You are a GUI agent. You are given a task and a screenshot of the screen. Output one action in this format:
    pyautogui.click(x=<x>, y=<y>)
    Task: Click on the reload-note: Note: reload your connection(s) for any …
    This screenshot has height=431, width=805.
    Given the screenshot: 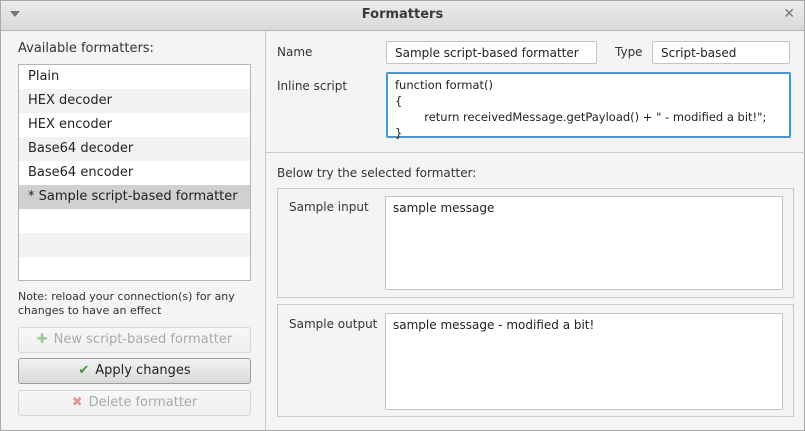 What is the action you would take?
    pyautogui.click(x=126, y=303)
    